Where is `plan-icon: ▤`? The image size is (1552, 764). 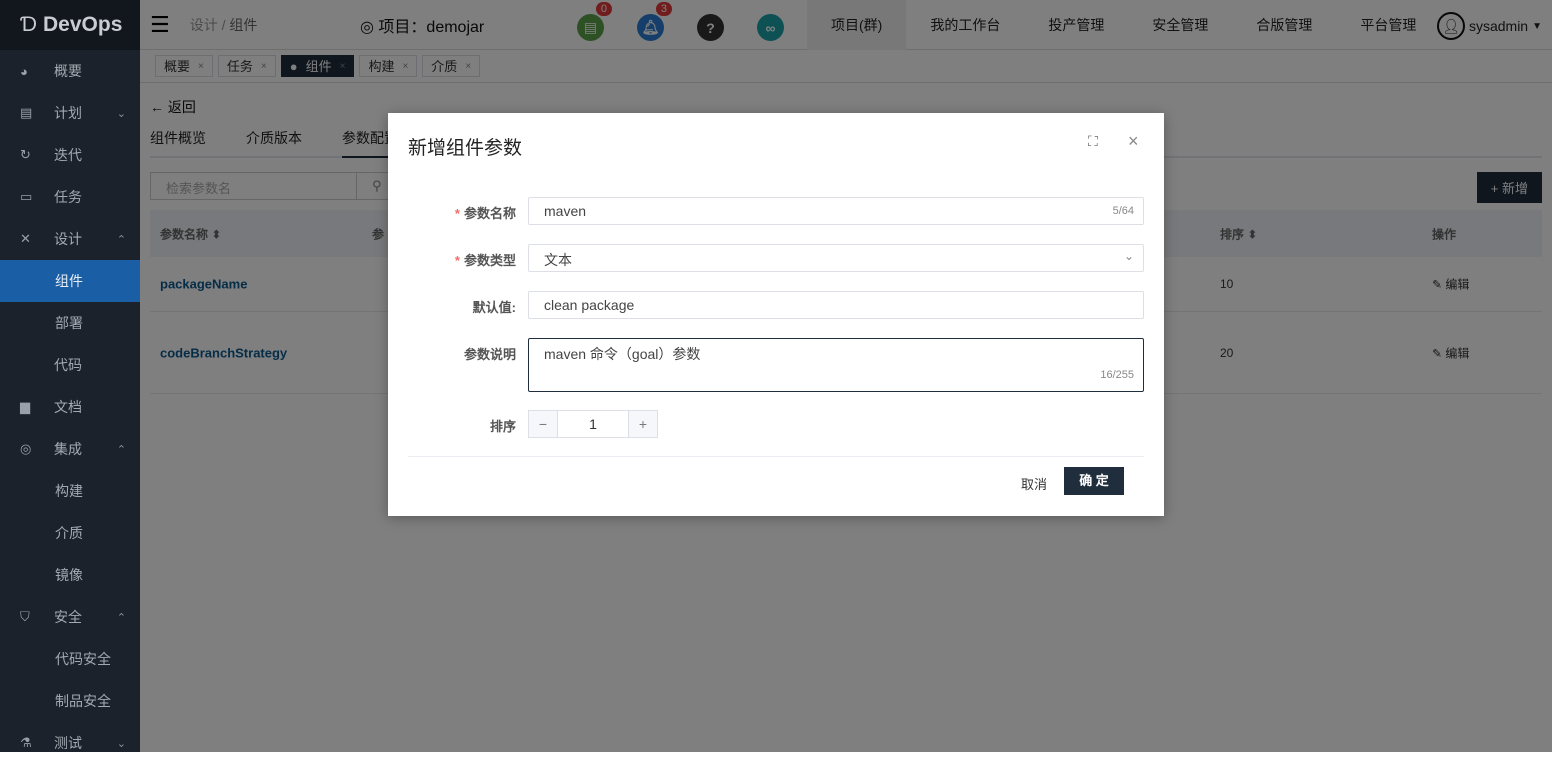 plan-icon: ▤ is located at coordinates (26, 112).